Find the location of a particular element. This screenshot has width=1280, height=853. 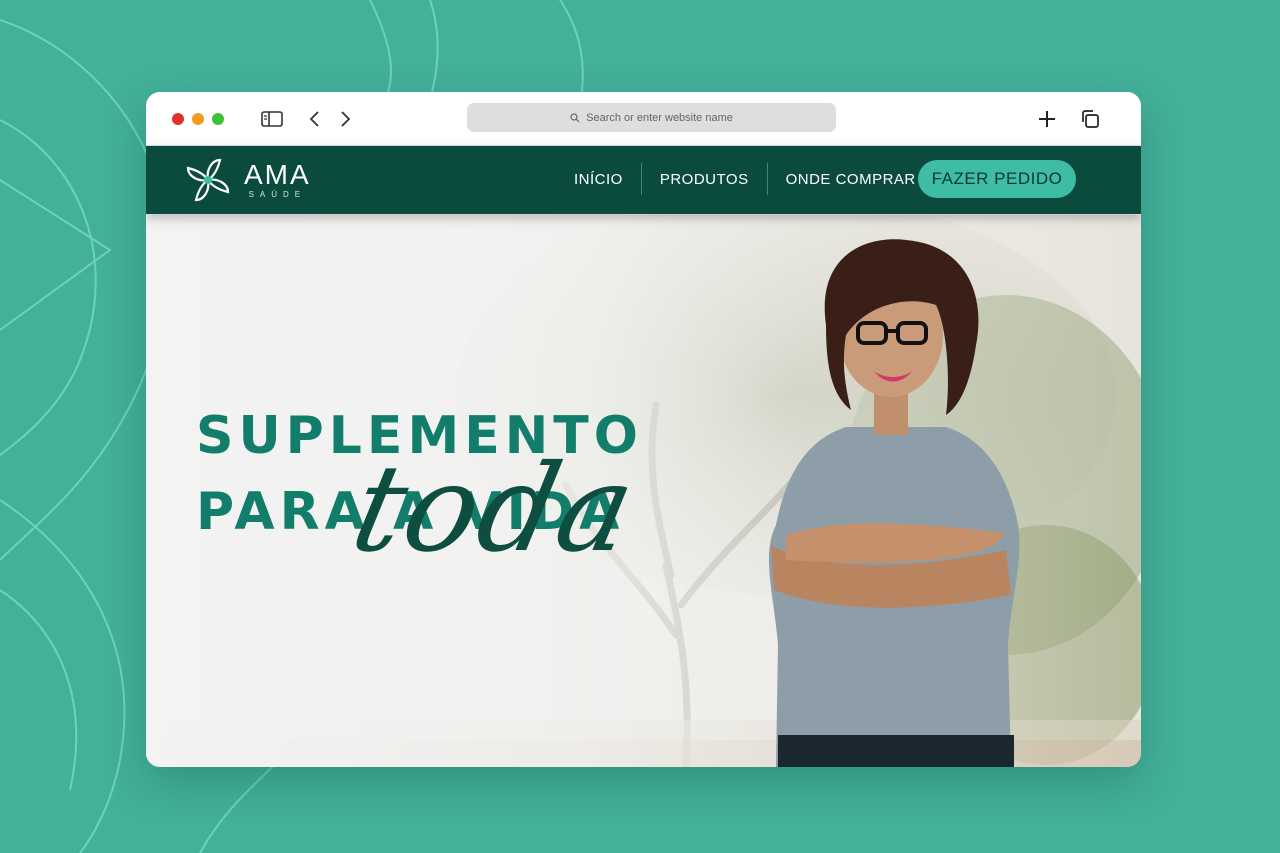

main-nav: INÍCIO PRODUTOS ONDE COMPRAR is located at coordinates (745, 179).